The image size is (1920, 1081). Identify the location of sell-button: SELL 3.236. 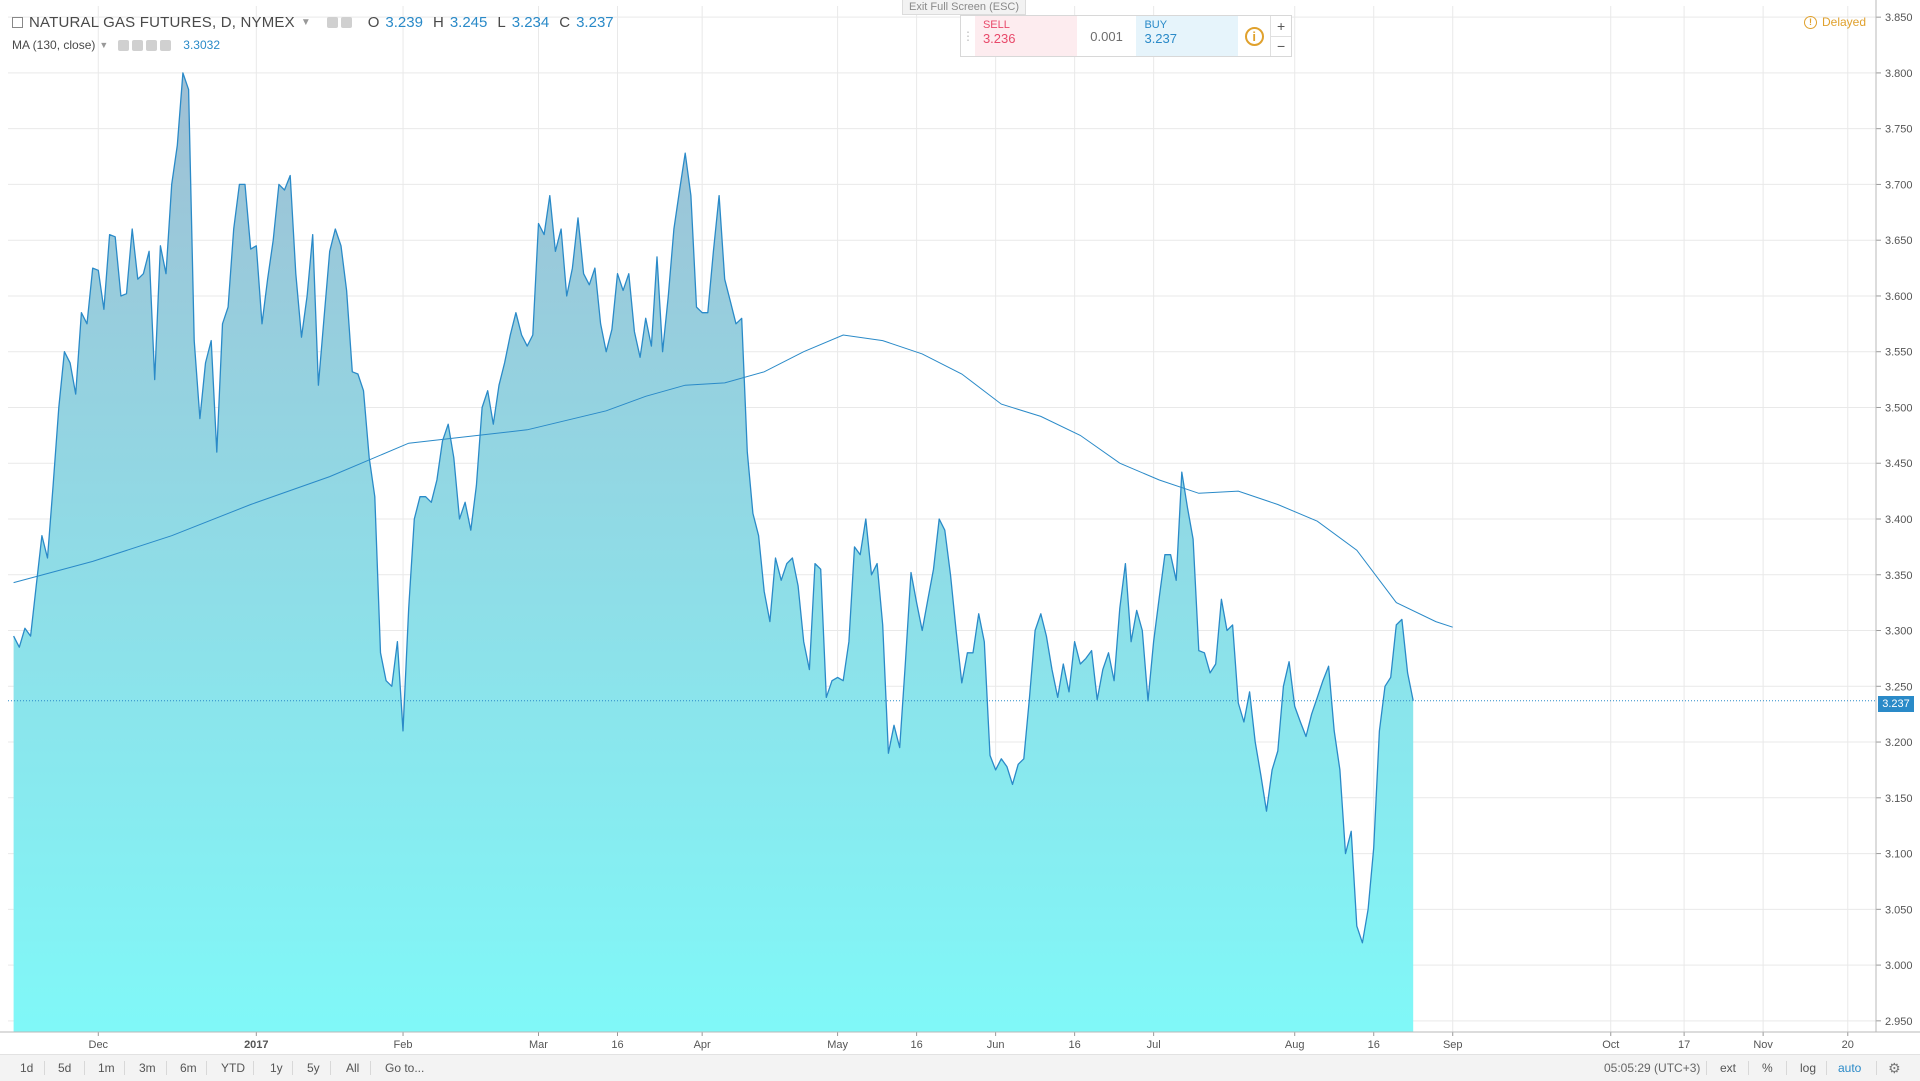
(1025, 36).